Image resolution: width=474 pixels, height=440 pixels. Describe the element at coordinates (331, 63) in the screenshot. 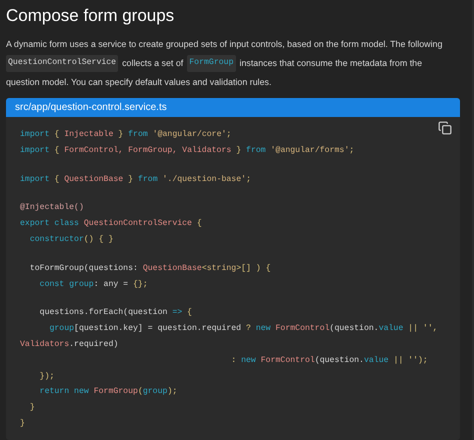

I see `paragraph-text: instances that consume the metadata from the` at that location.